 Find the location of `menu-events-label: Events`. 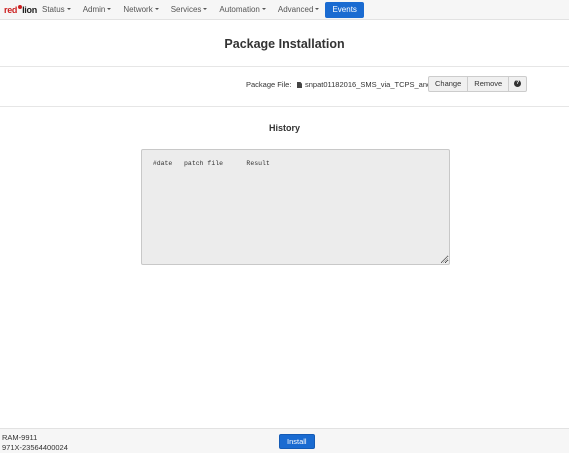

menu-events-label: Events is located at coordinates (344, 9).